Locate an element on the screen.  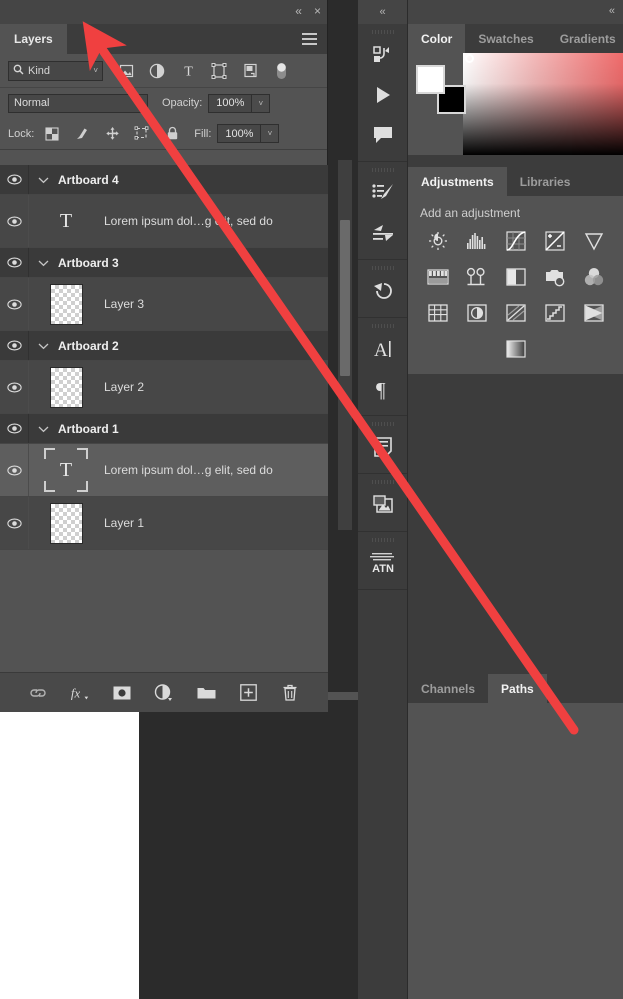
table-row: Layer 3 is located at coordinates (164, 304).